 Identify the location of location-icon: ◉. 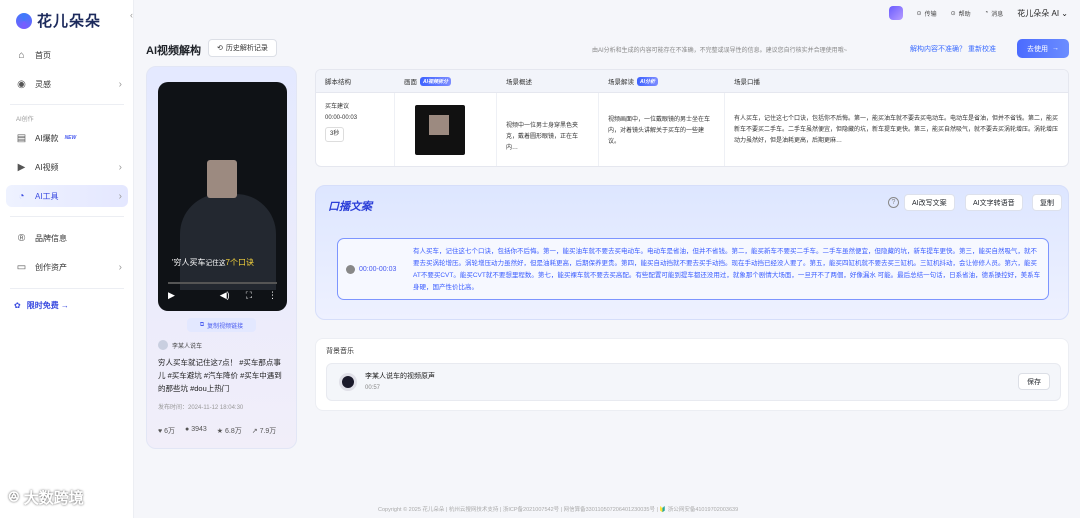
(21, 84).